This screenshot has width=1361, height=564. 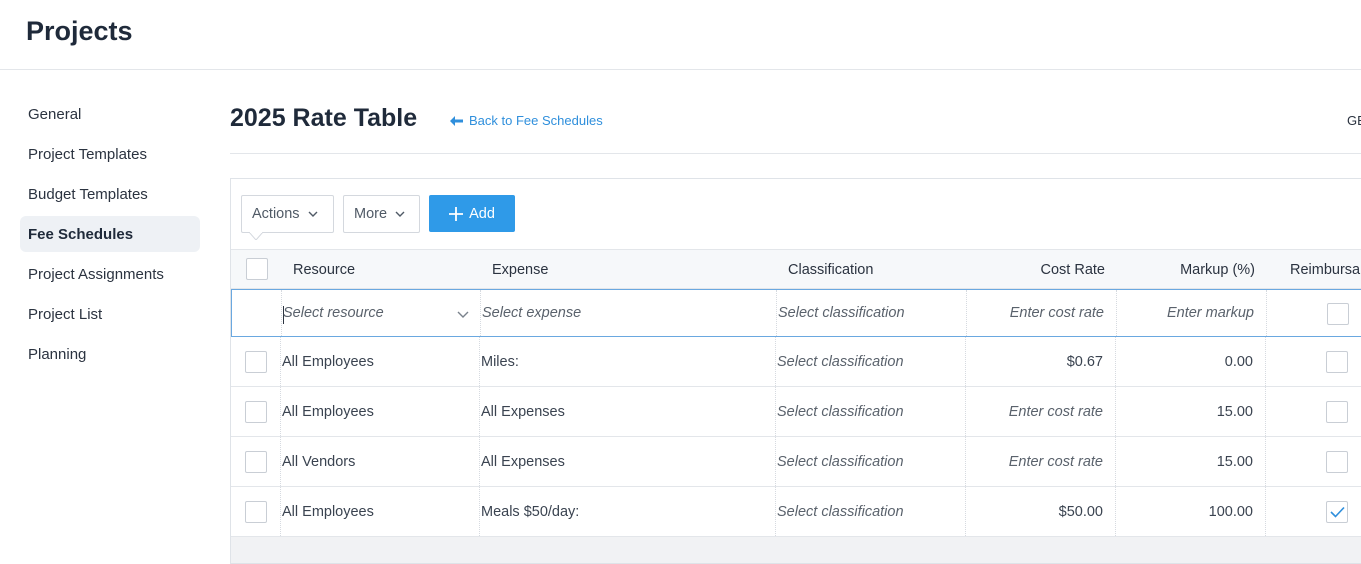 I want to click on more-dropdown-button: More, so click(x=381, y=214).